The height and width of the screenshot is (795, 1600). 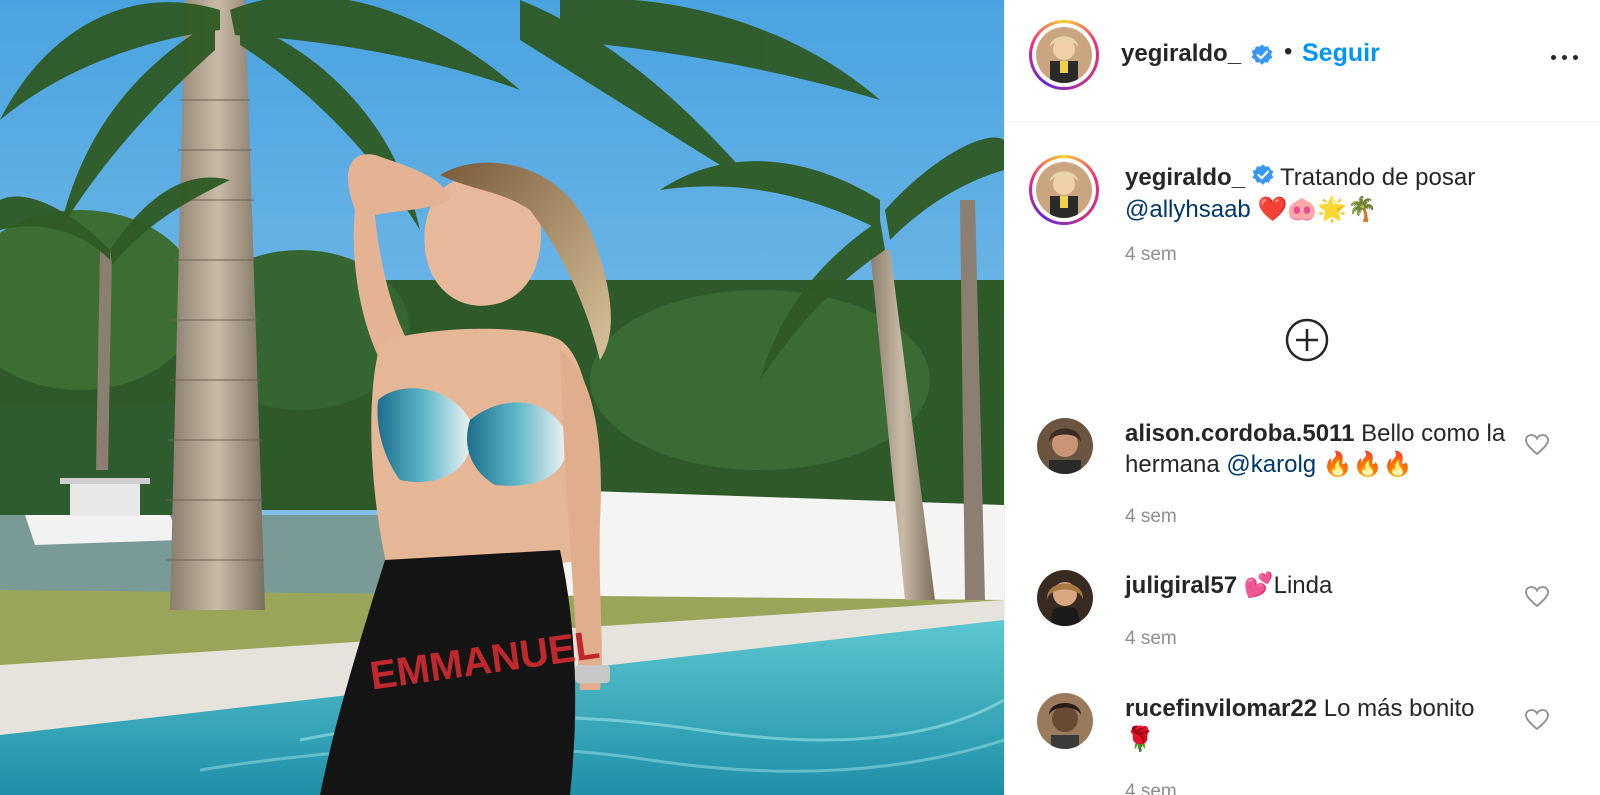 I want to click on follow-button: Seguir, so click(x=1341, y=53).